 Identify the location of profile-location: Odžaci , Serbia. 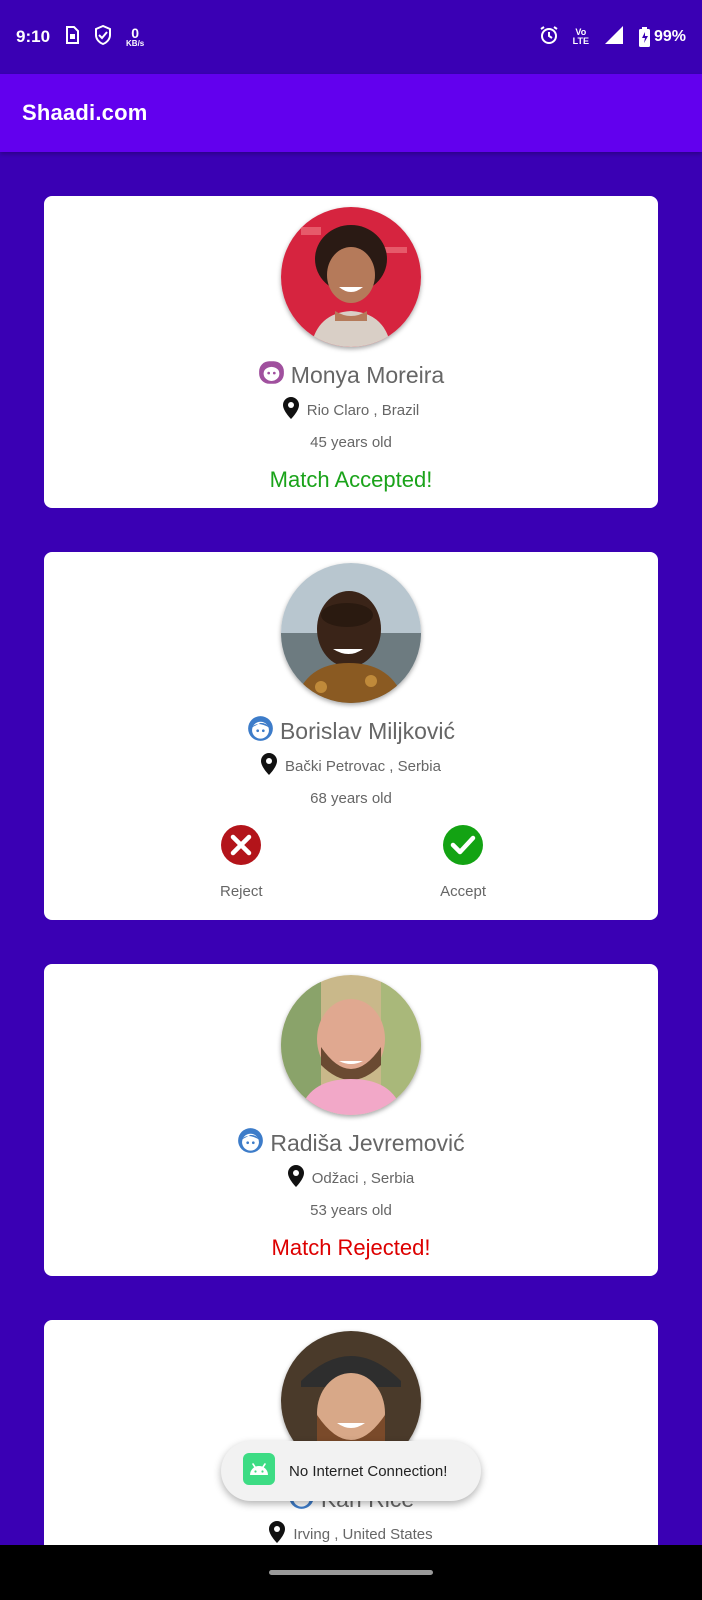
(363, 1178).